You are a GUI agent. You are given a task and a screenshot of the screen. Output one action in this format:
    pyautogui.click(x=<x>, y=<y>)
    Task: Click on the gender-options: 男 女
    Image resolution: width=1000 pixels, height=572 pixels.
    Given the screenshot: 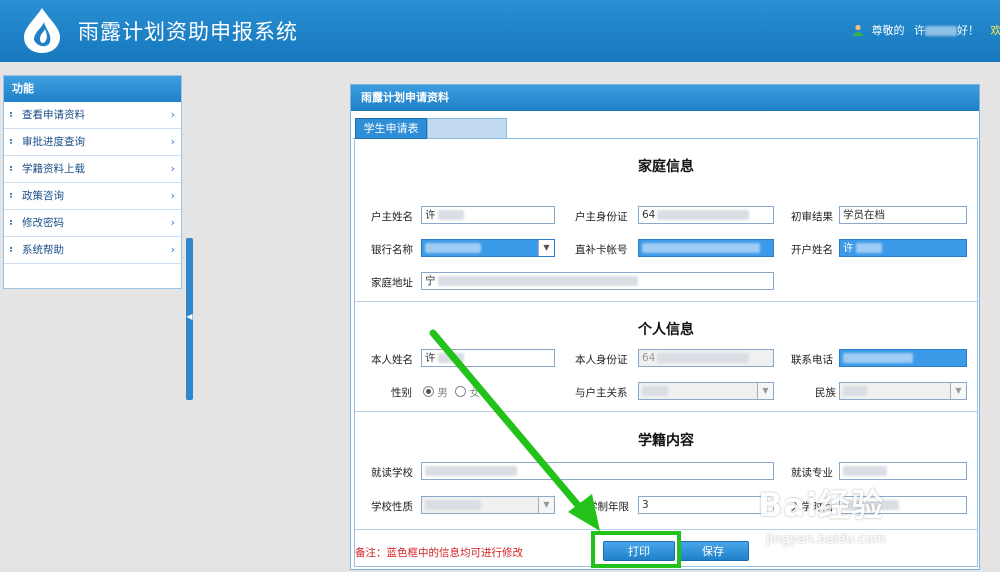 What is the action you would take?
    pyautogui.click(x=451, y=392)
    